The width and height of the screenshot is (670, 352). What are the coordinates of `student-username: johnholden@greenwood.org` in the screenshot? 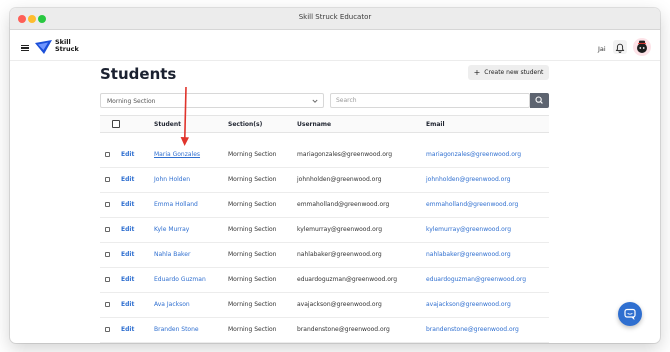 It's located at (339, 179).